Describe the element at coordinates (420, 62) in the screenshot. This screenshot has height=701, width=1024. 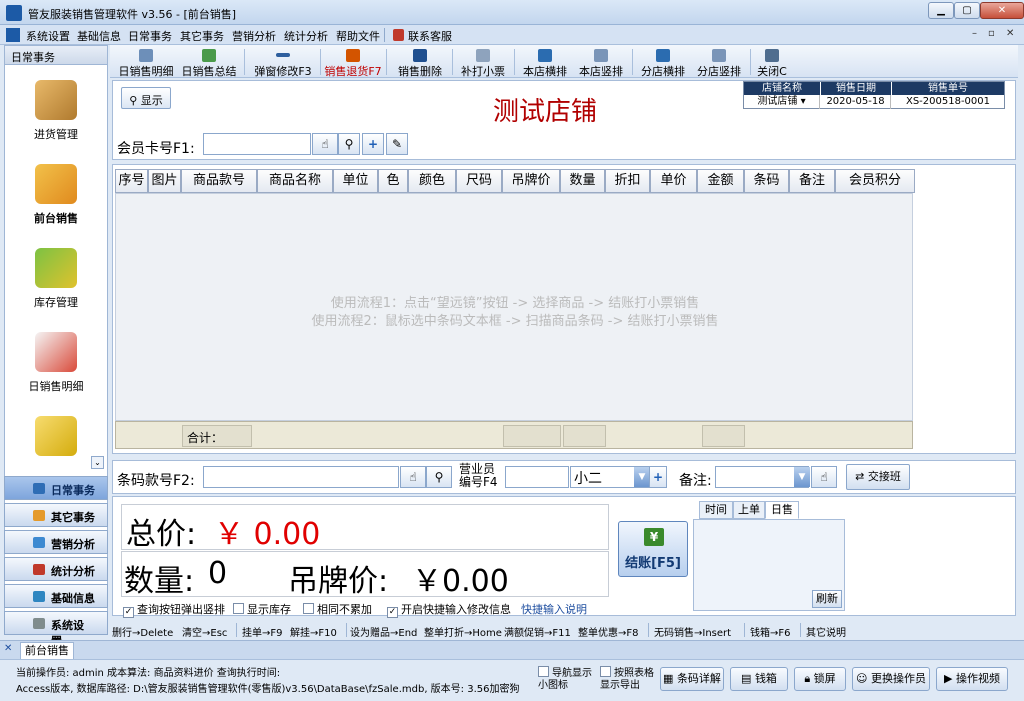
I see `tb-sales-delete: 销售删除` at that location.